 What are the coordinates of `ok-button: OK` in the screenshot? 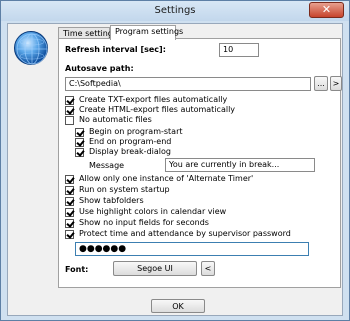 It's located at (178, 306).